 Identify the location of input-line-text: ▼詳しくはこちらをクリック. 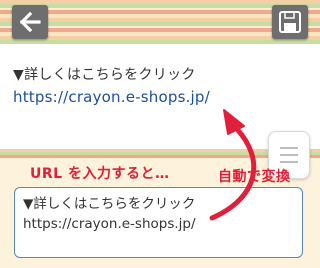
(109, 204).